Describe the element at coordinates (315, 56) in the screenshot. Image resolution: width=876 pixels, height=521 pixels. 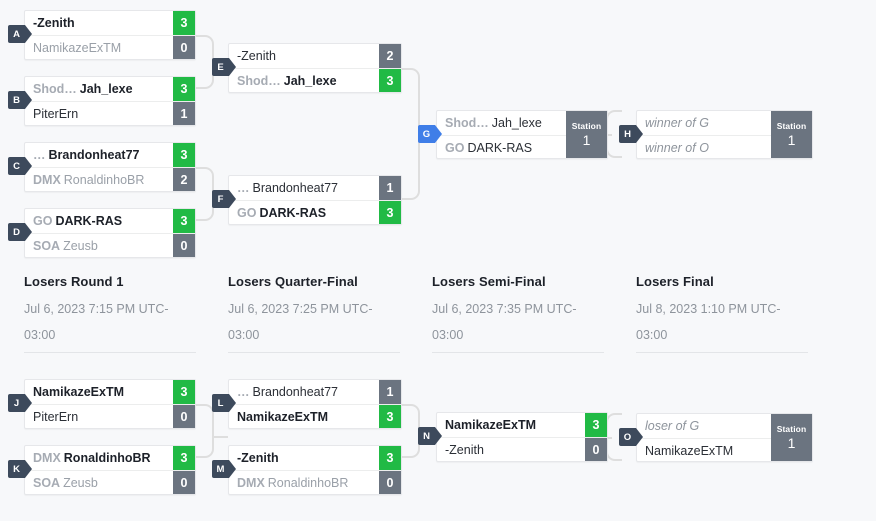
I see `match-e-row-top: -Zenith 2` at that location.